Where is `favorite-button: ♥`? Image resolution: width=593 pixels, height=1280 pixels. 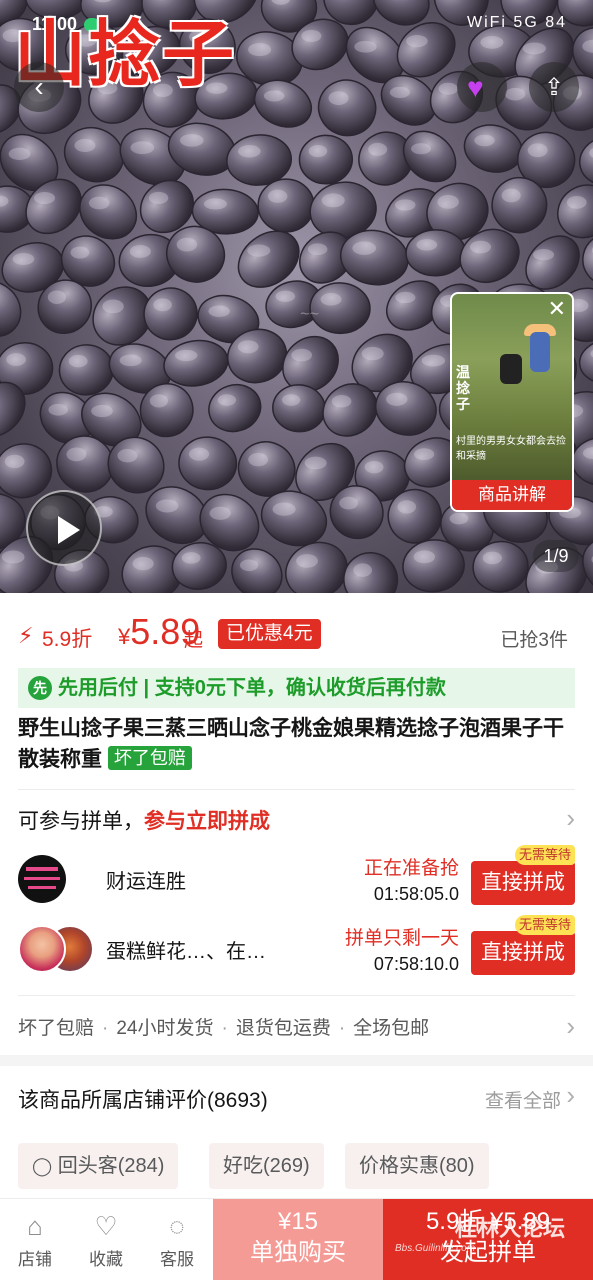
favorite-button: ♥ is located at coordinates (482, 87).